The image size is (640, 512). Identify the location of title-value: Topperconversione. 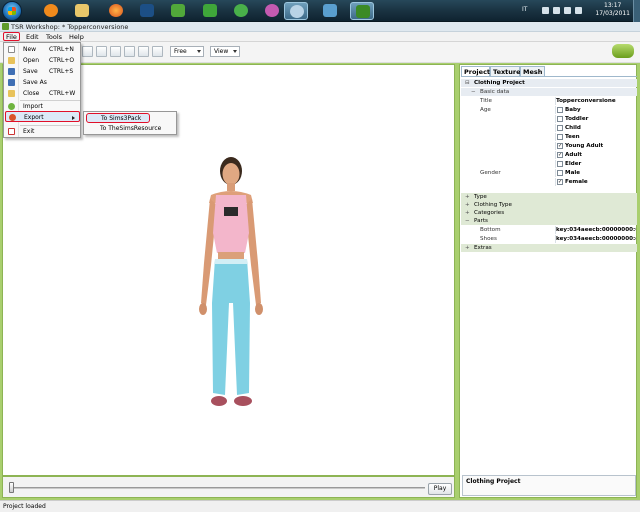
(596, 101).